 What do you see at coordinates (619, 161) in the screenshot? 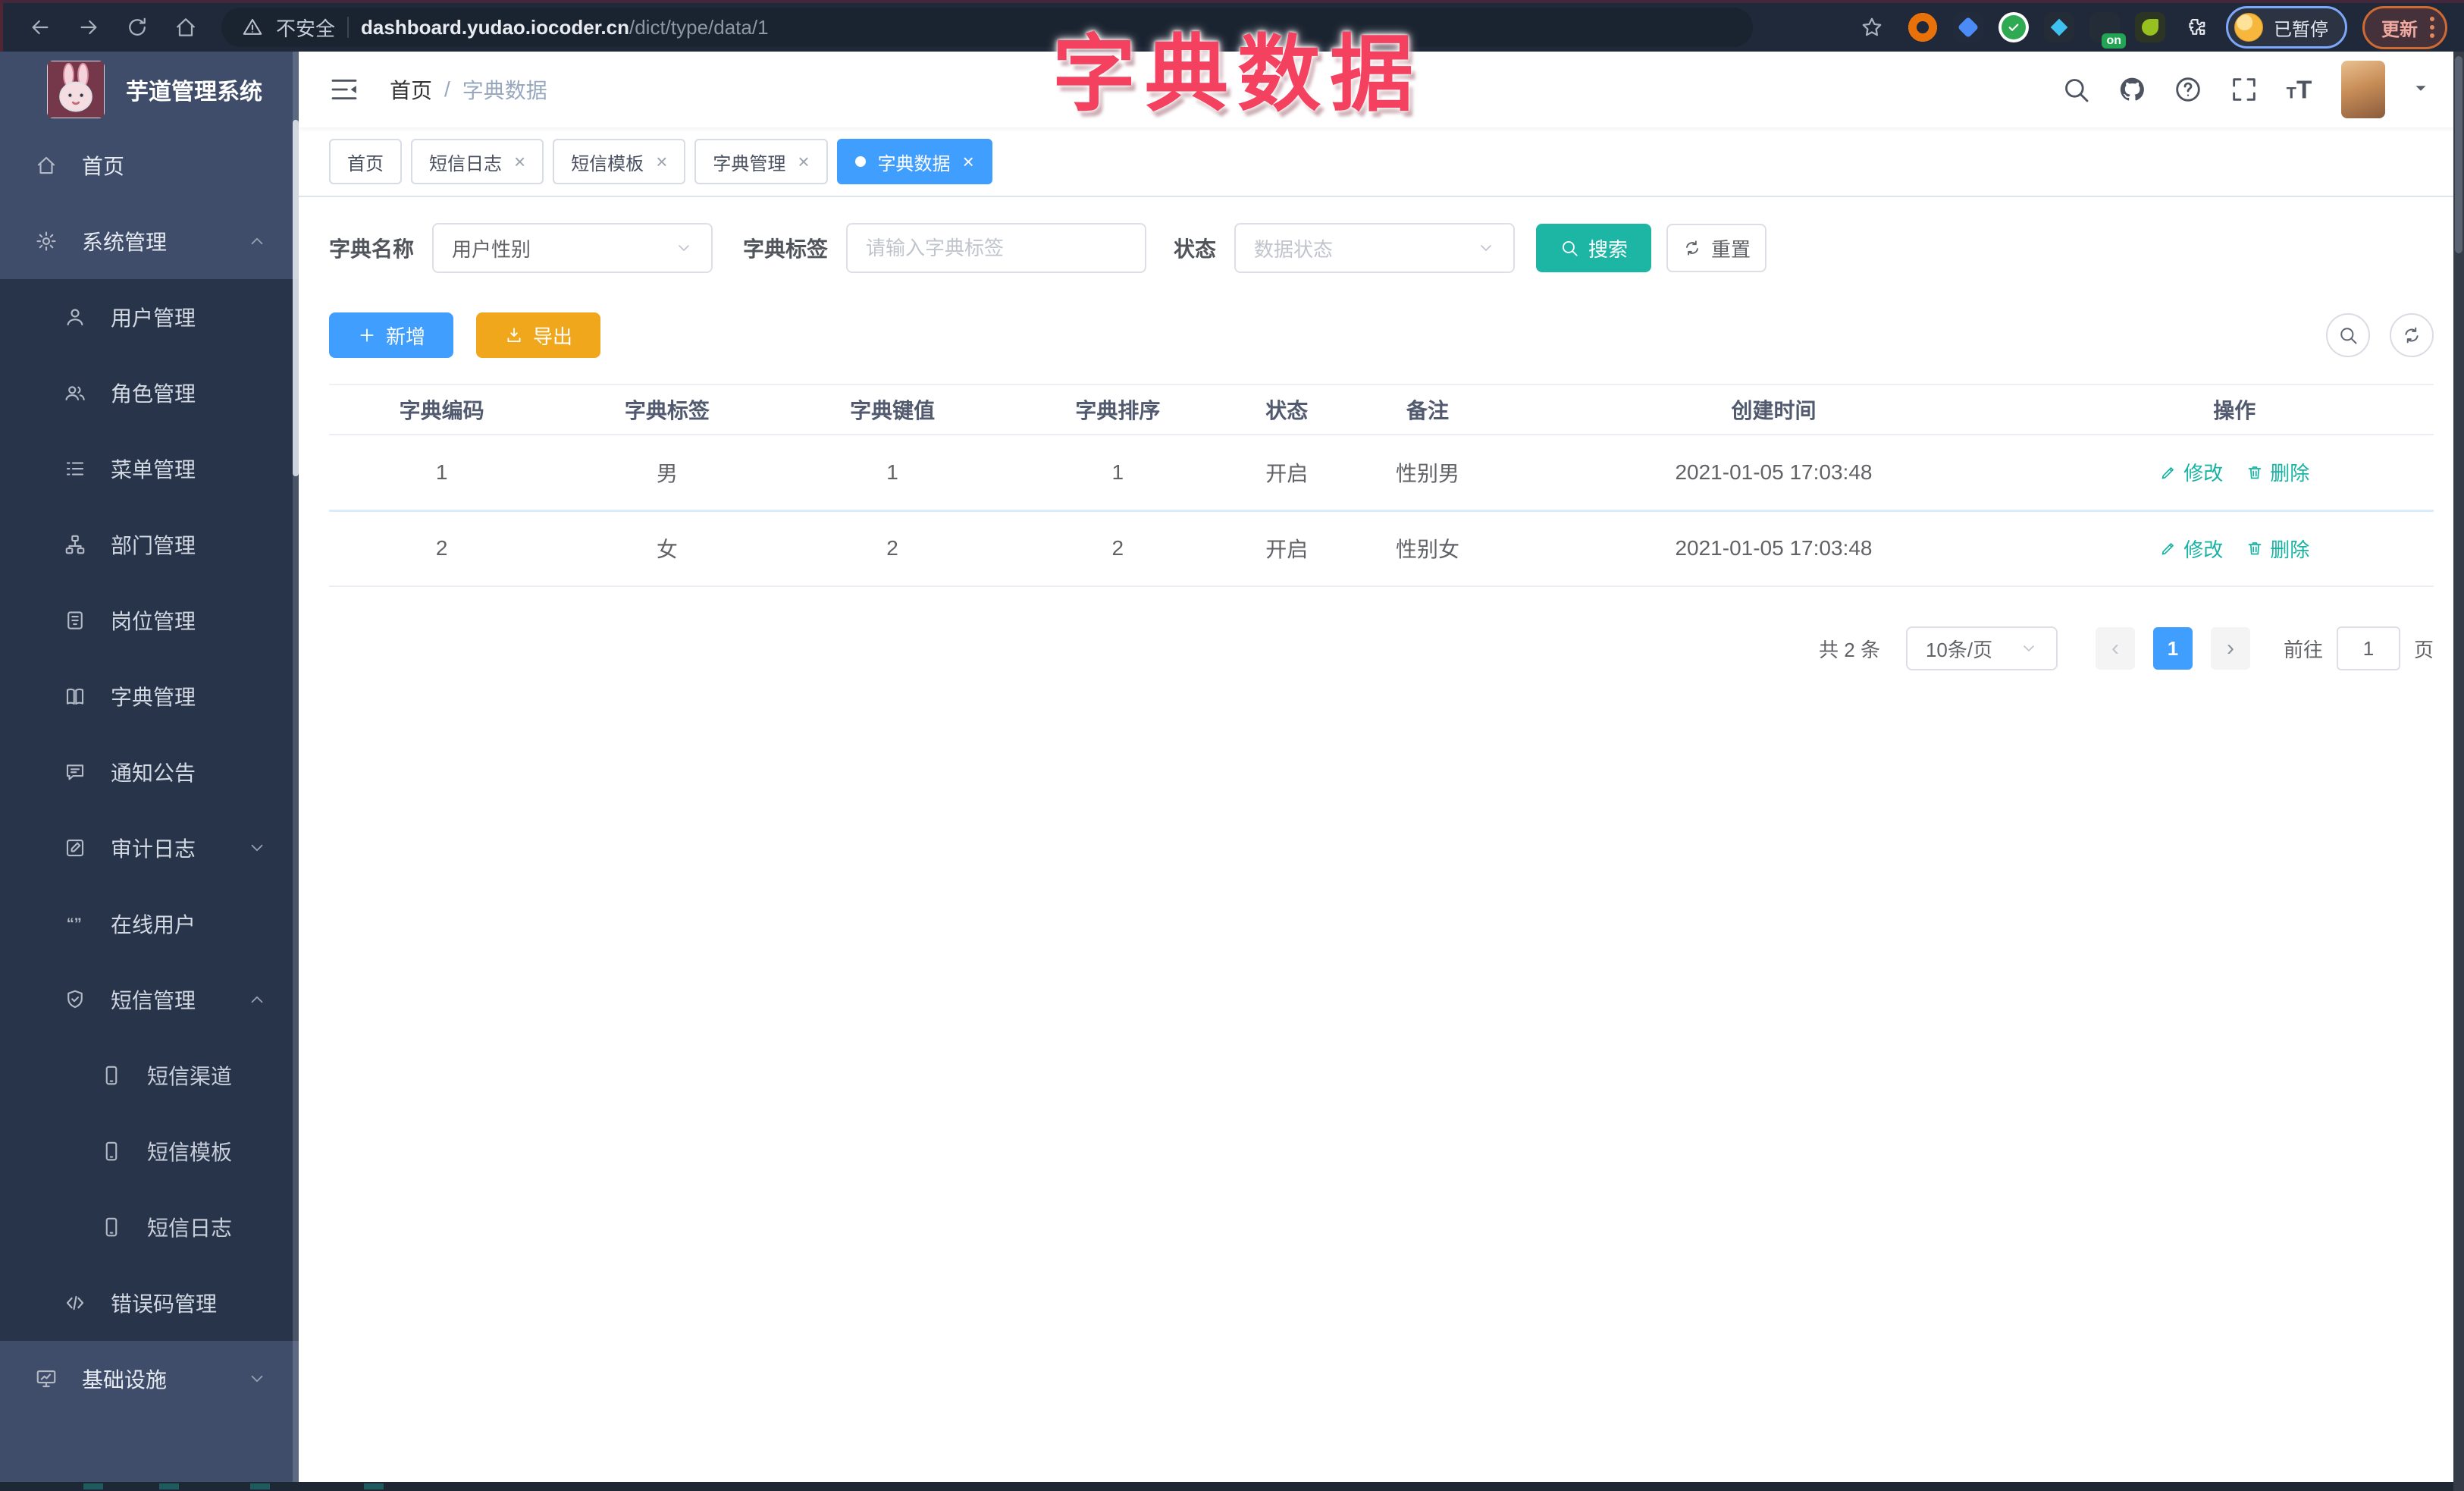
I see `tab-sms-template: 短信模板 ×` at bounding box center [619, 161].